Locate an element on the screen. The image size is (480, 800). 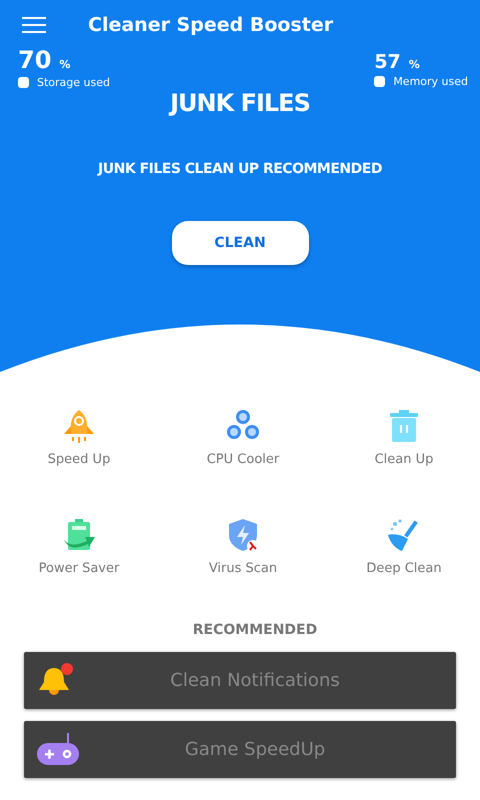
banner-subtitle: JUNK FILES CLEAN UP RECOMMENDED is located at coordinates (240, 169).